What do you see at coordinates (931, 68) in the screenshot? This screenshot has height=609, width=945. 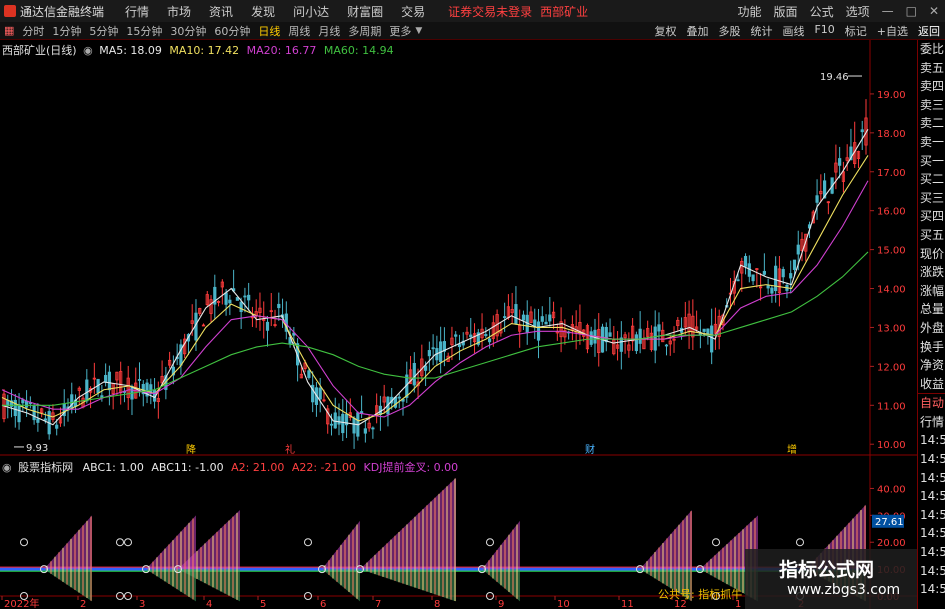 I see `quote-panel-item: 卖五` at bounding box center [931, 68].